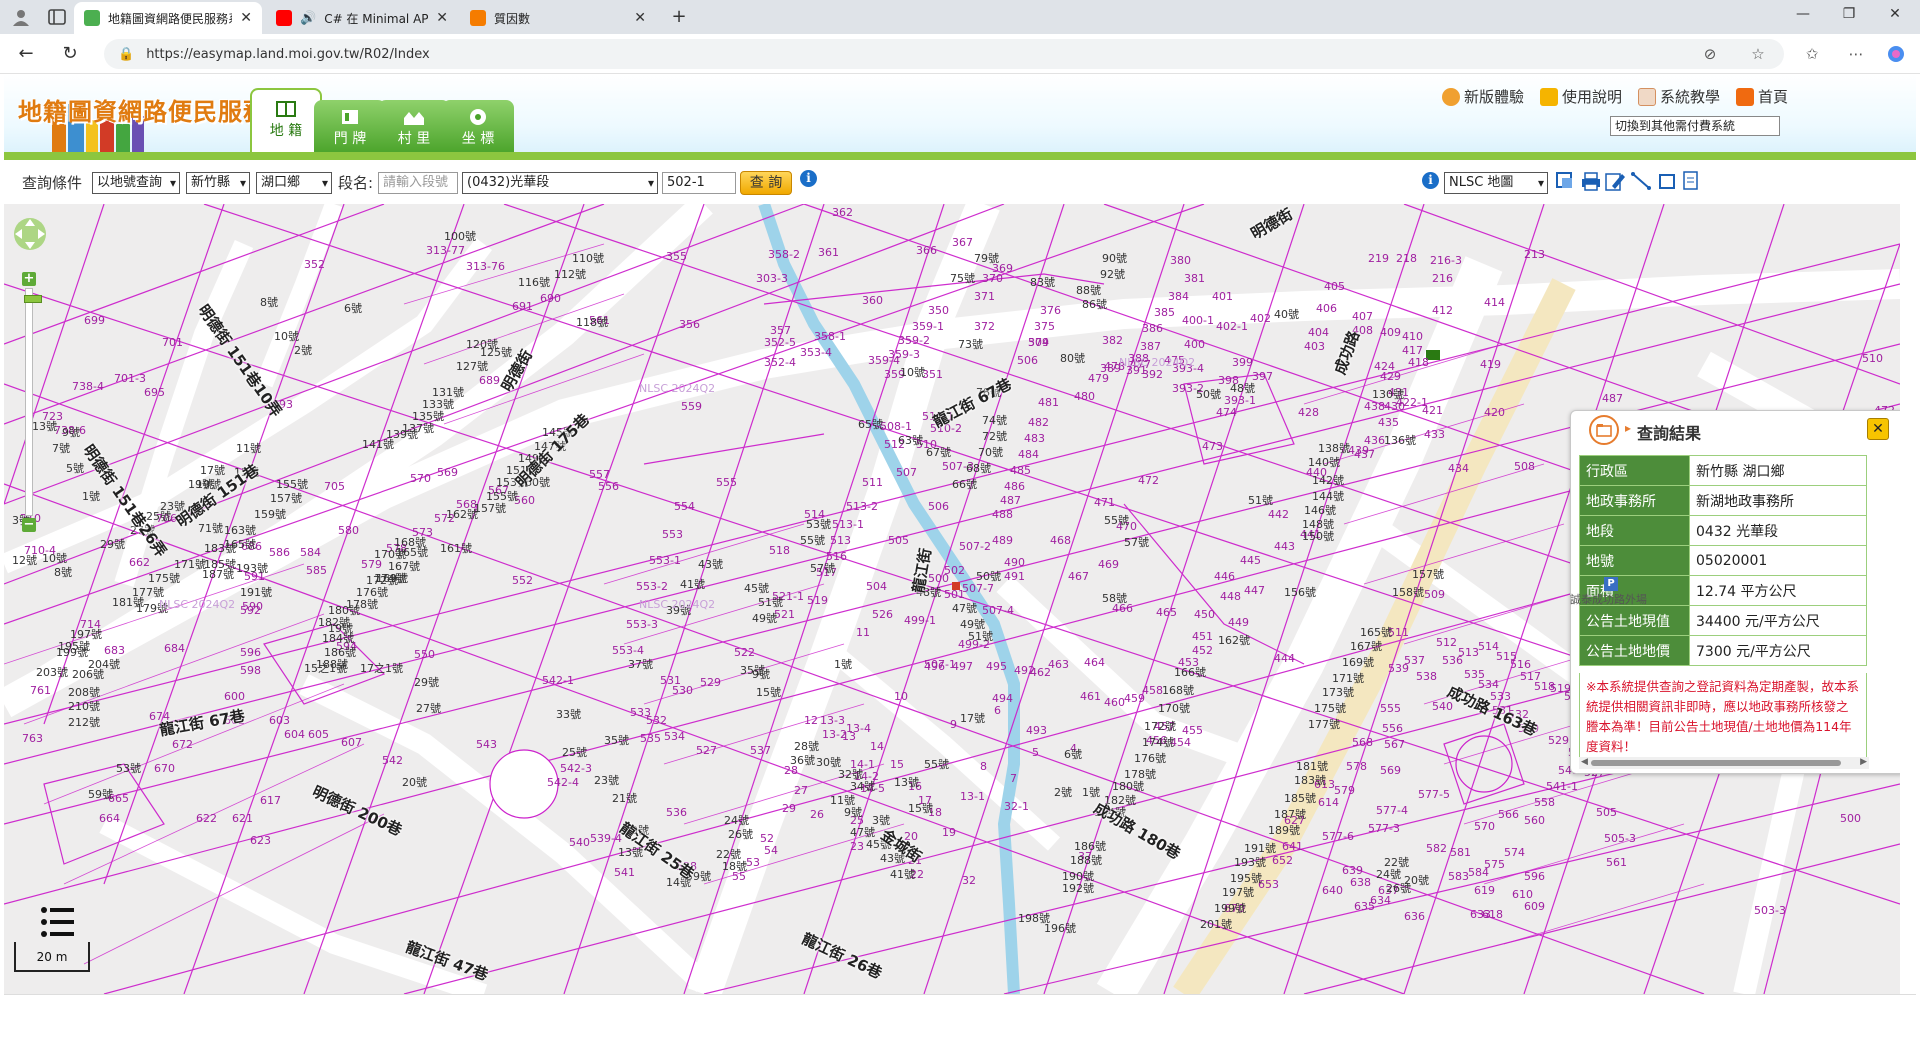  I want to click on parcel-number: 607, so click(351, 742).